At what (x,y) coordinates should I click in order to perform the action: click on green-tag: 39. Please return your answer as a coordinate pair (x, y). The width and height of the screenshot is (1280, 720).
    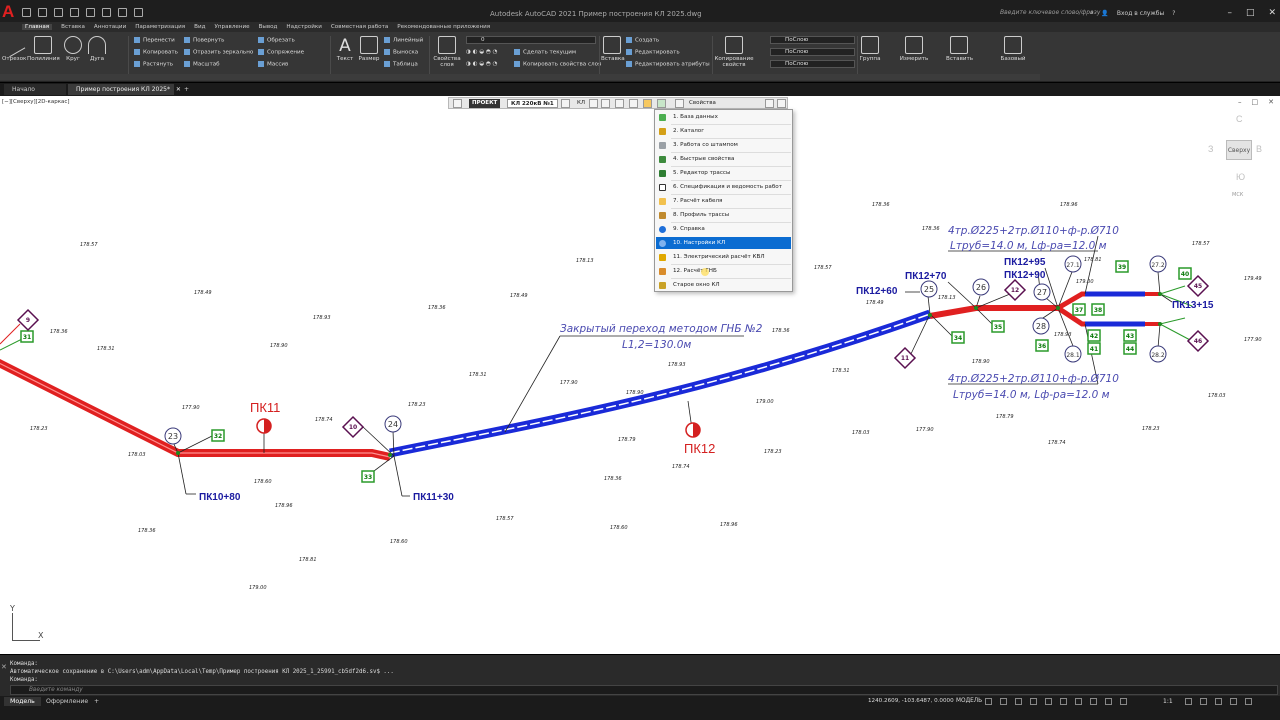
    Looking at the image, I should click on (1122, 266).